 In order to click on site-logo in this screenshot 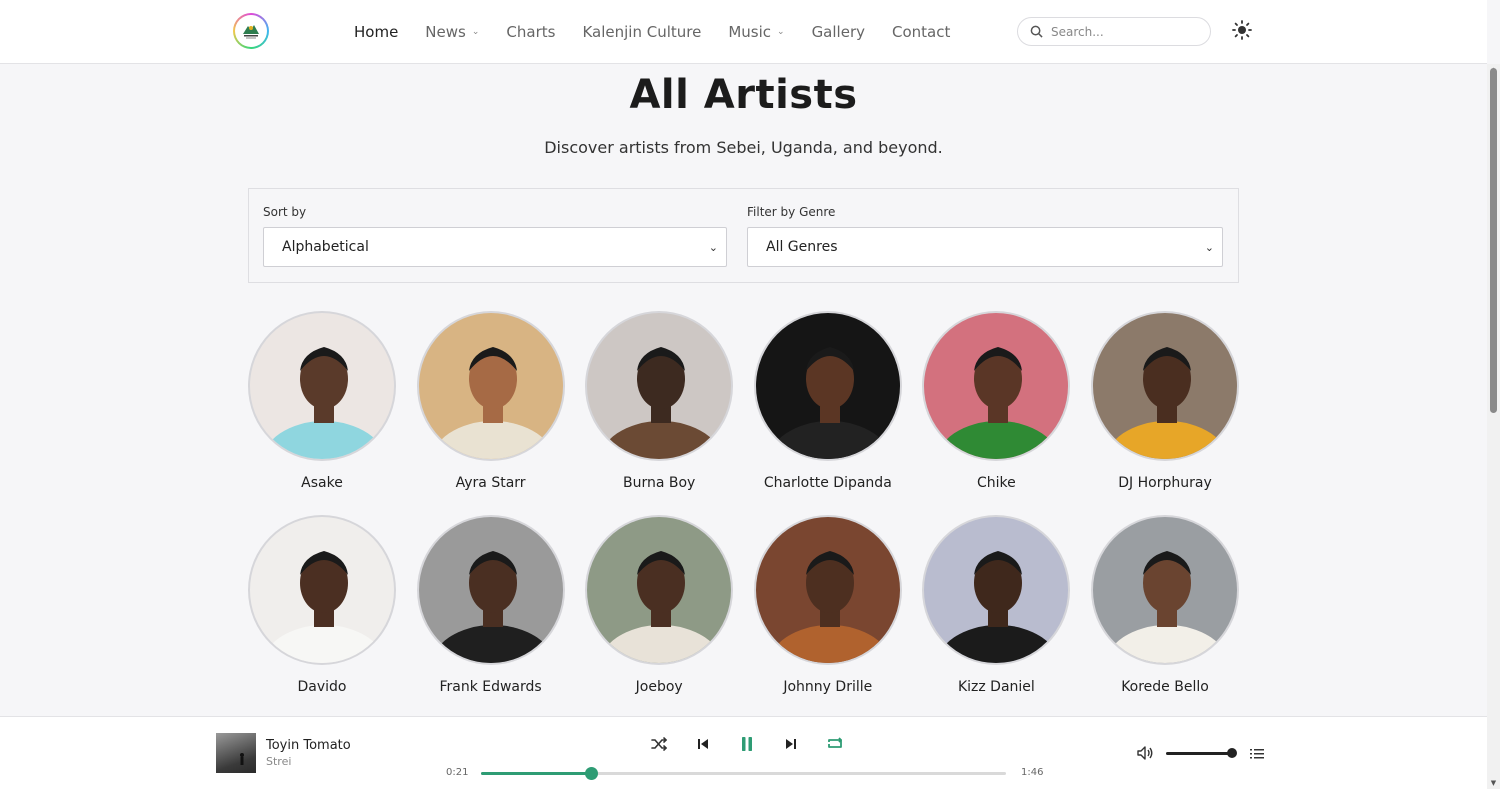, I will do `click(251, 31)`.